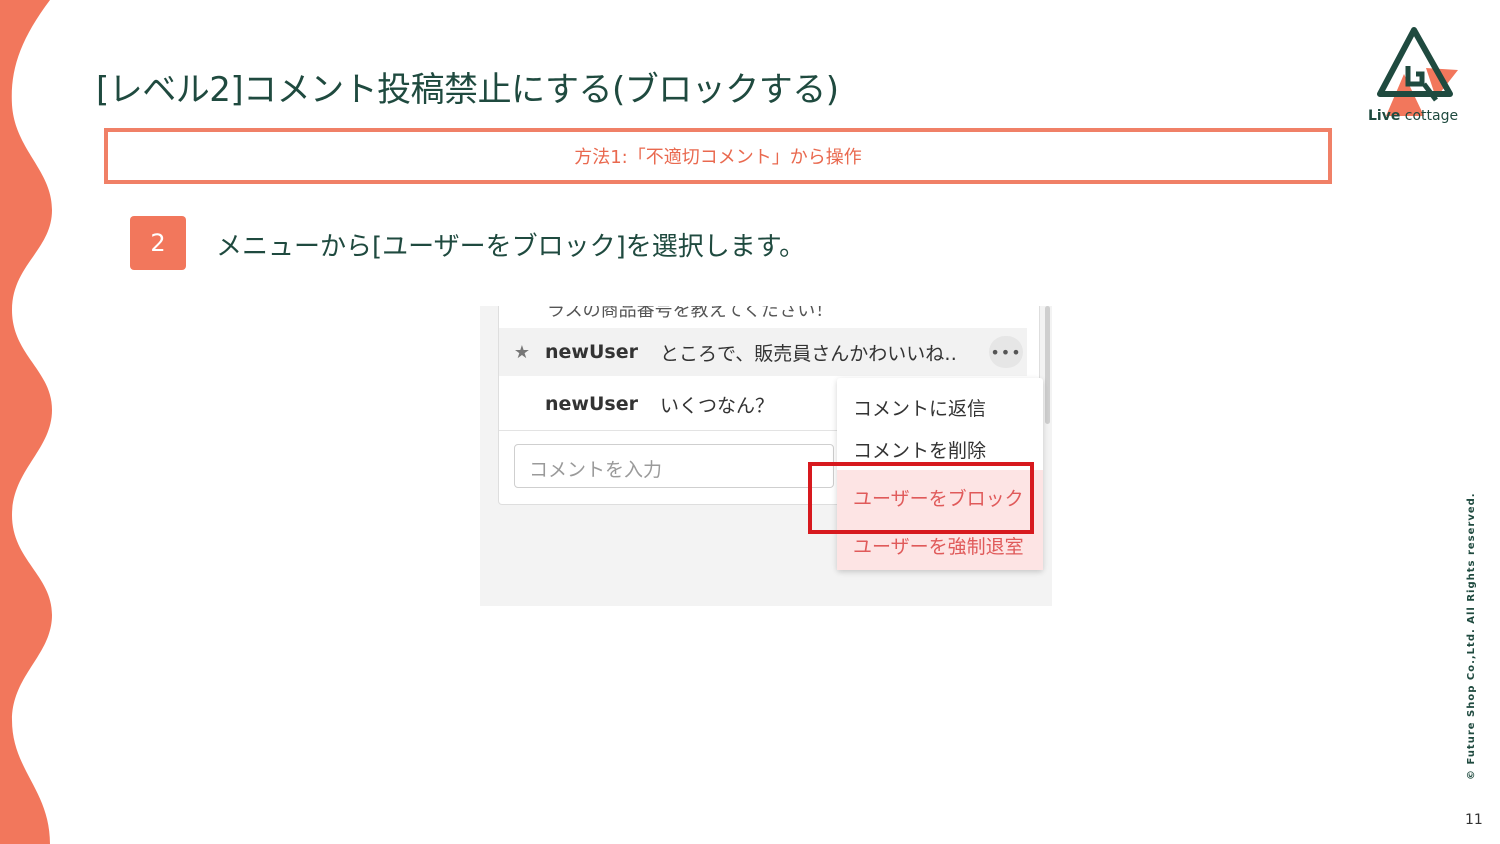 The image size is (1500, 844). I want to click on page-number: 11, so click(1474, 820).